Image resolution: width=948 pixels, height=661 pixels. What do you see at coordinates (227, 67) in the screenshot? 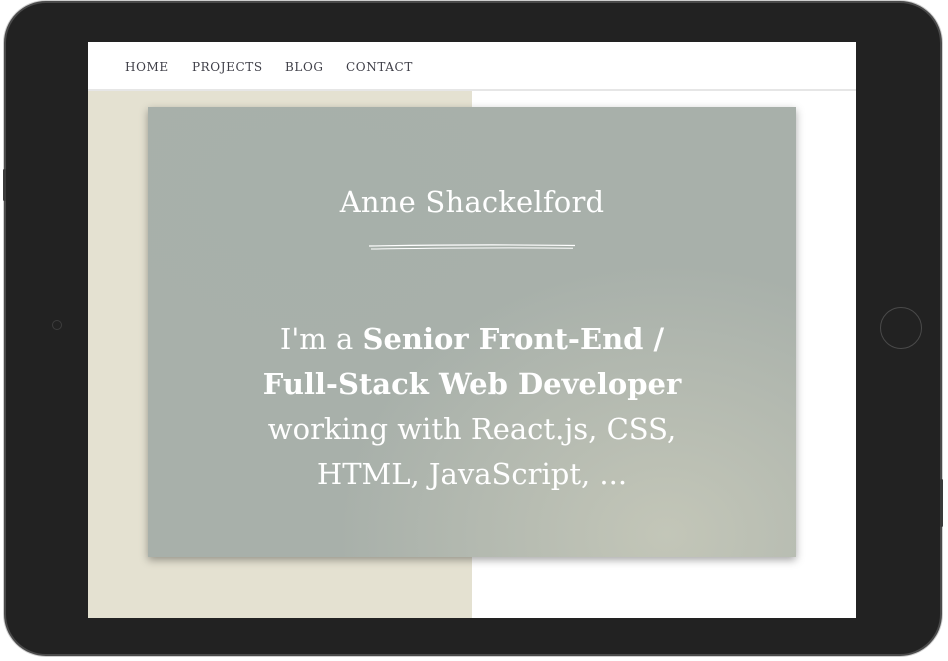
I see `nav-item-projects: PROJECTS` at bounding box center [227, 67].